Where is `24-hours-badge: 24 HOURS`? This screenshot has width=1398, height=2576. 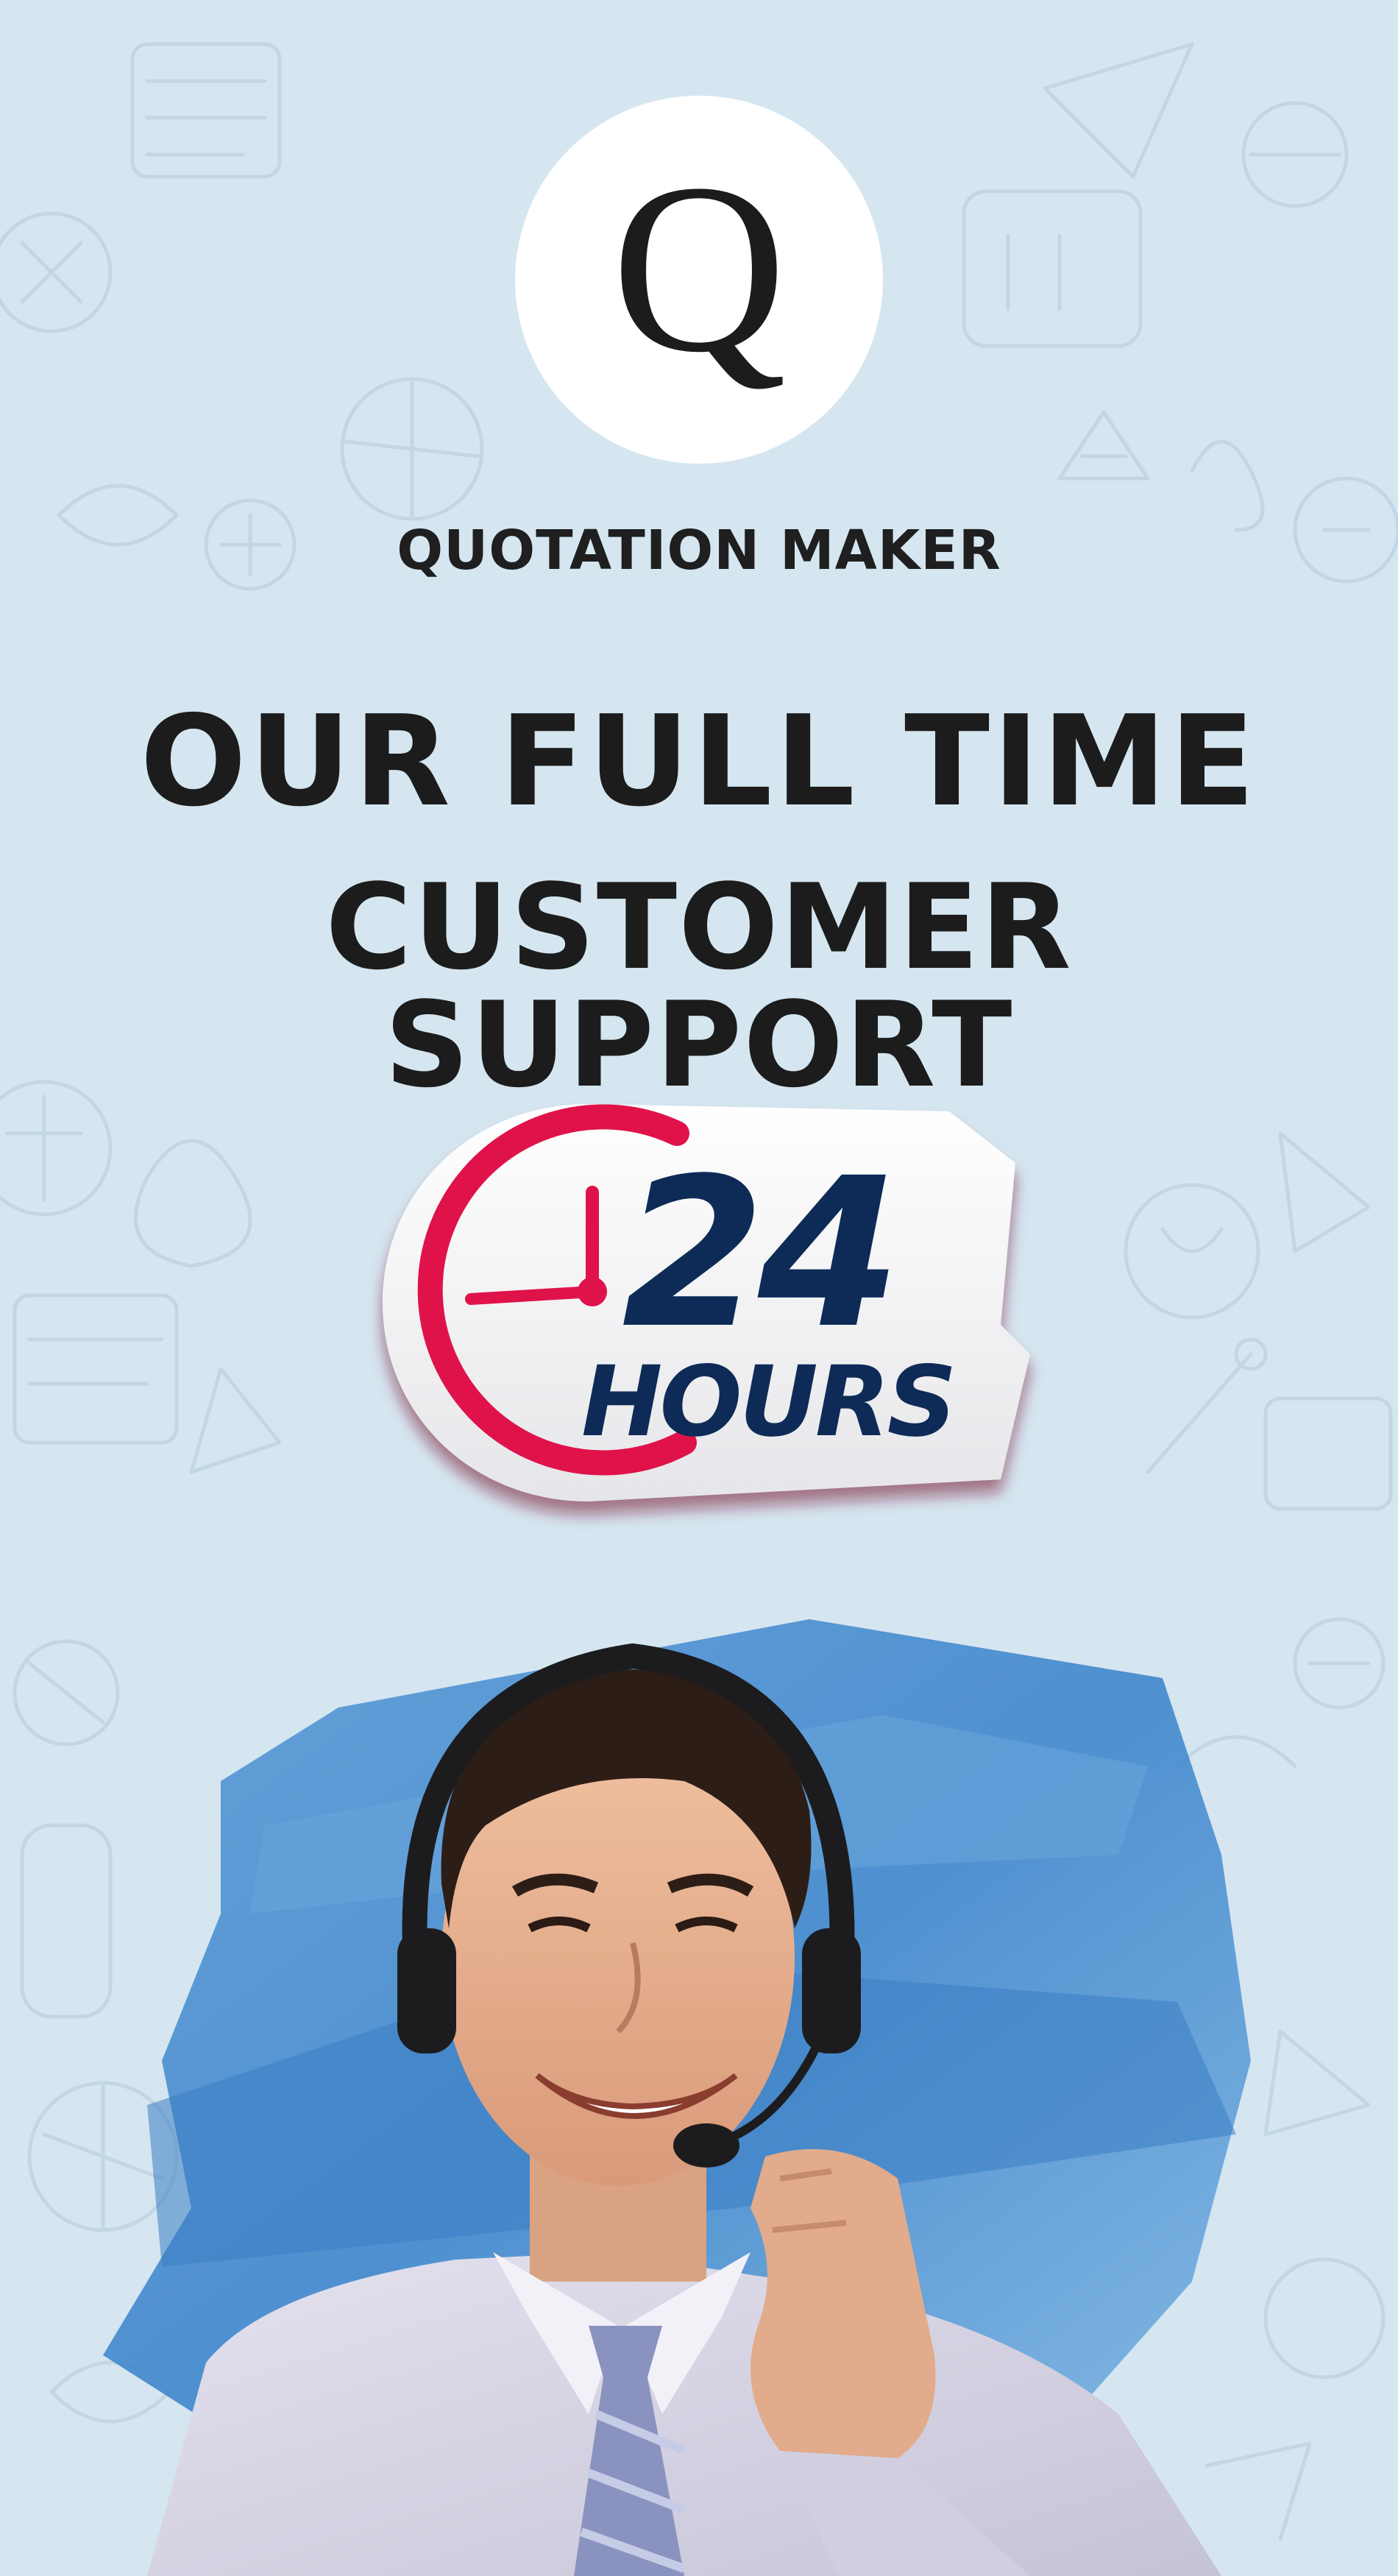 24-hours-badge: 24 HOURS is located at coordinates (706, 1302).